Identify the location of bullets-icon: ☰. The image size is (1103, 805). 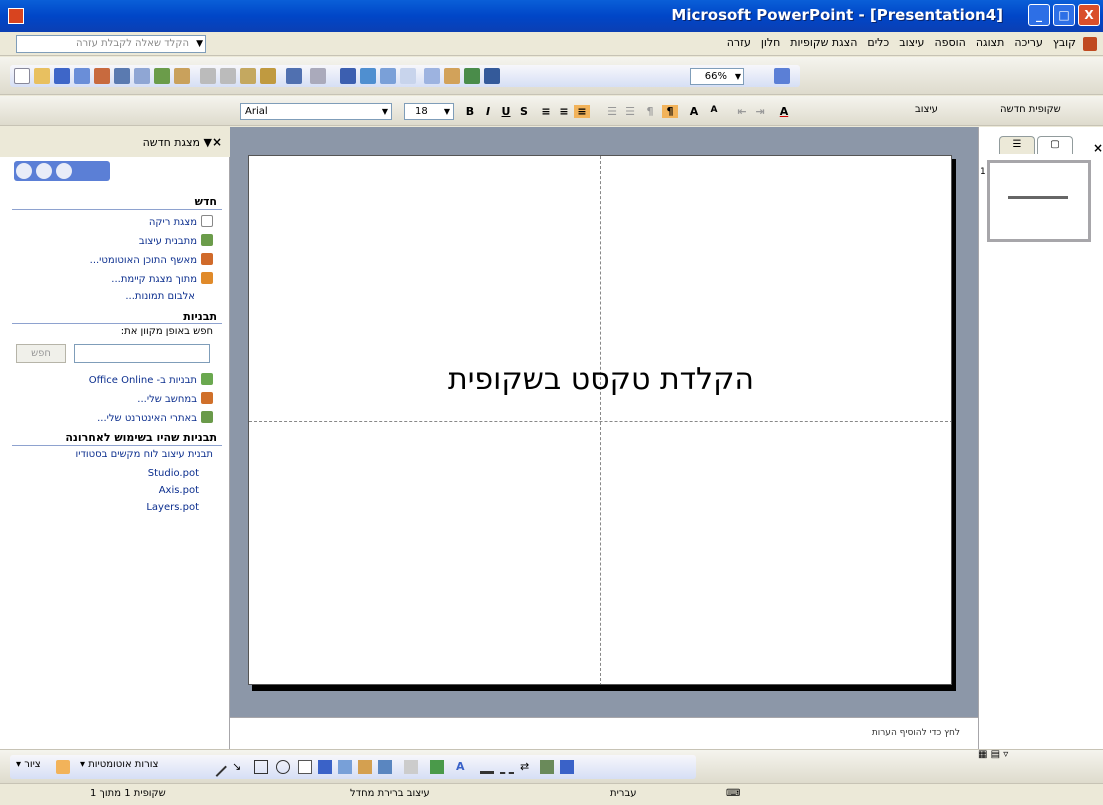
(630, 111).